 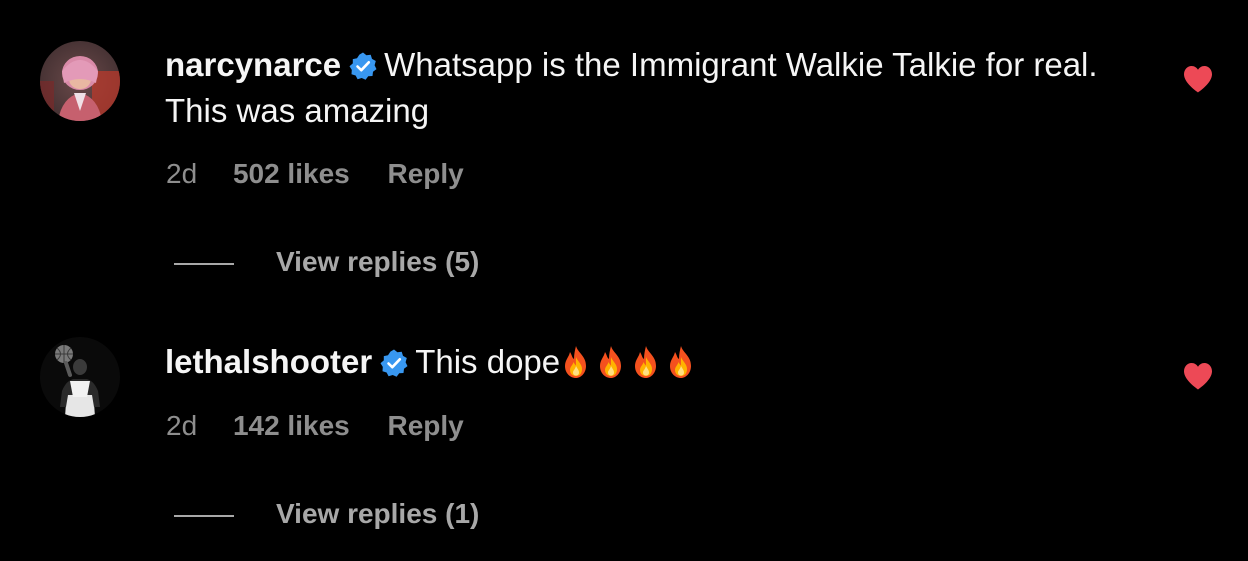 I want to click on view-replies-button: View replies (5), so click(x=326, y=262).